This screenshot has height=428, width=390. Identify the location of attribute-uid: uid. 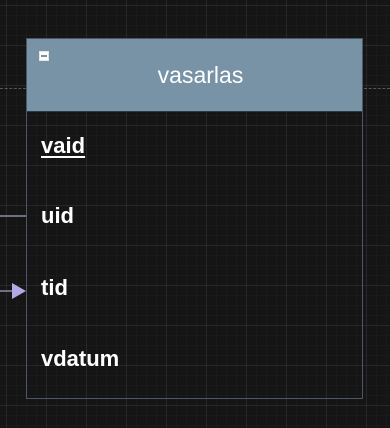
(57, 216).